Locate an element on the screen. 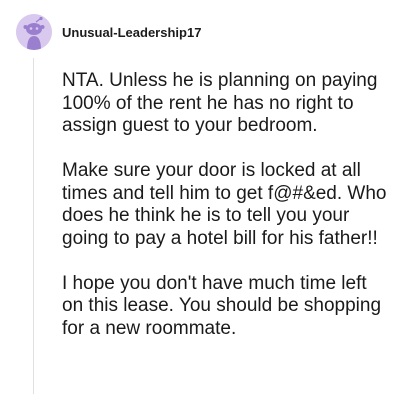 Image resolution: width=400 pixels, height=409 pixels. username-link: Unusual-Leadership17 is located at coordinates (131, 32).